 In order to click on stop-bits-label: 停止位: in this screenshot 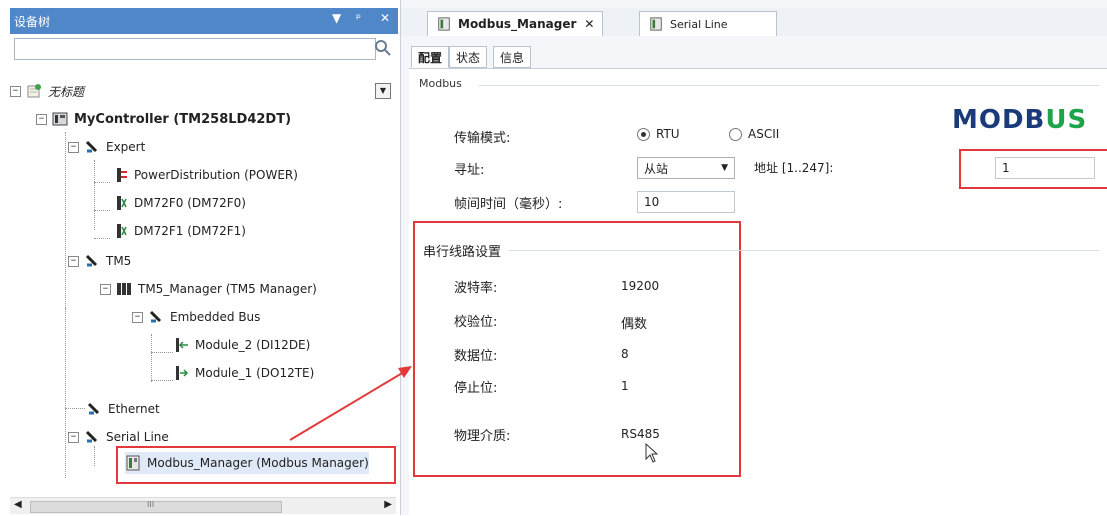, I will do `click(476, 388)`.